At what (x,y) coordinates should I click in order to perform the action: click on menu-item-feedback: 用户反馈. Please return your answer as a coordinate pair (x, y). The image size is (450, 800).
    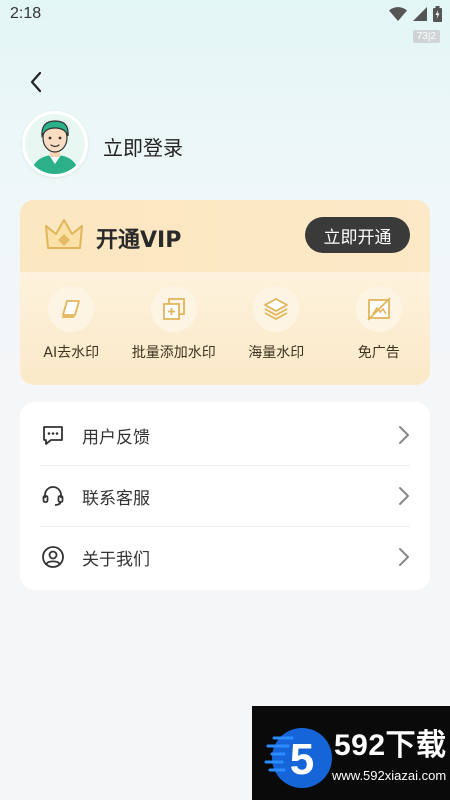
    Looking at the image, I should click on (225, 435).